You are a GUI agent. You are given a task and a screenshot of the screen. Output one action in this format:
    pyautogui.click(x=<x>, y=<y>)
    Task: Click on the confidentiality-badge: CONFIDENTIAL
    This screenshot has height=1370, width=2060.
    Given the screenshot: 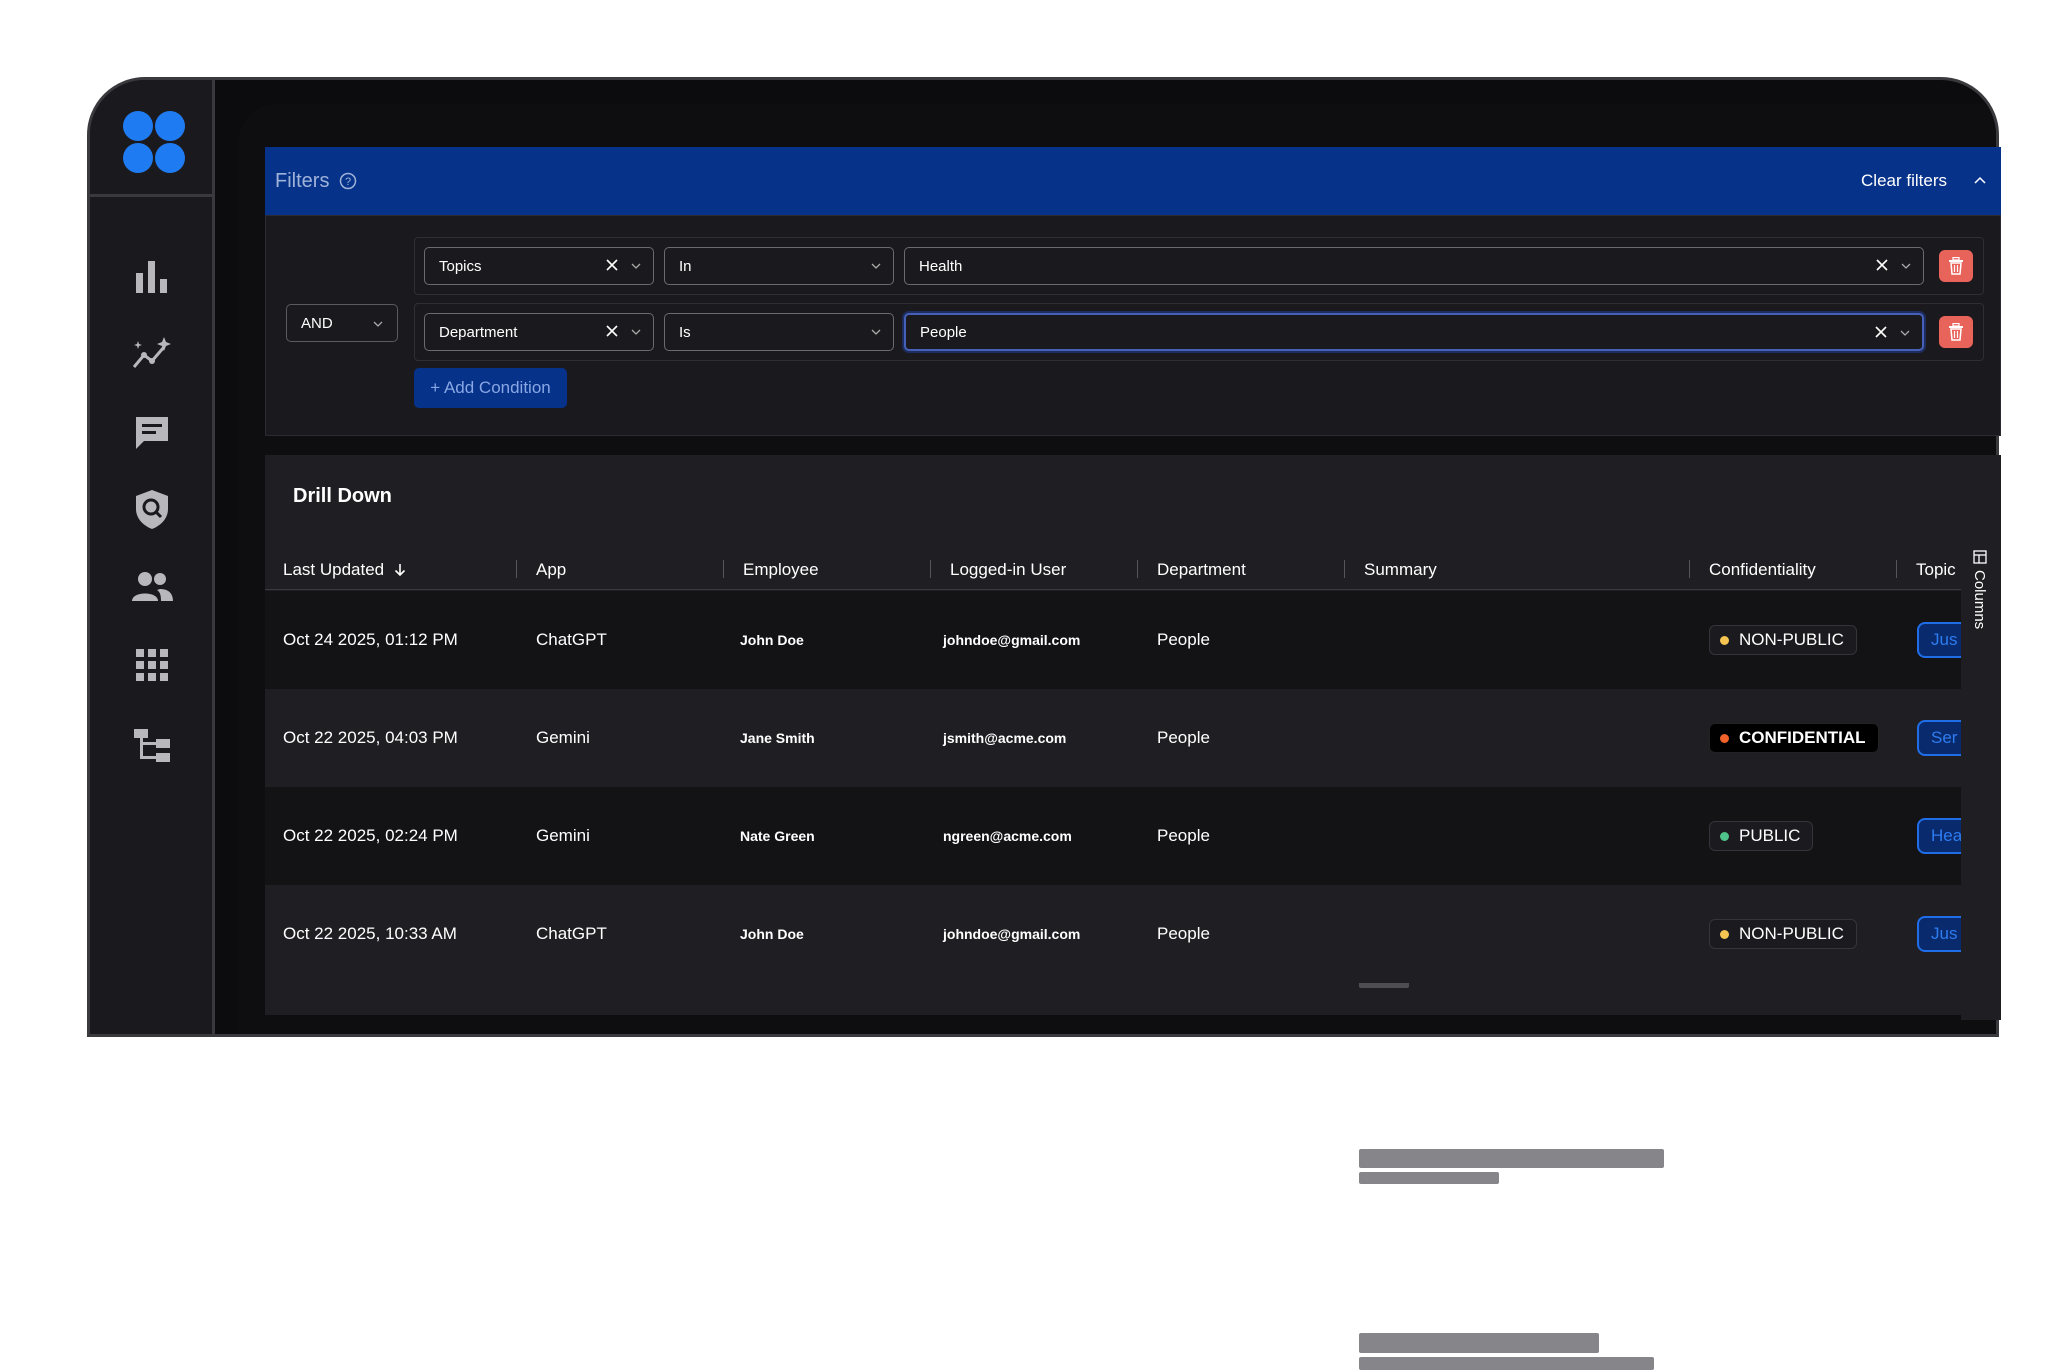 What is the action you would take?
    pyautogui.click(x=1794, y=738)
    